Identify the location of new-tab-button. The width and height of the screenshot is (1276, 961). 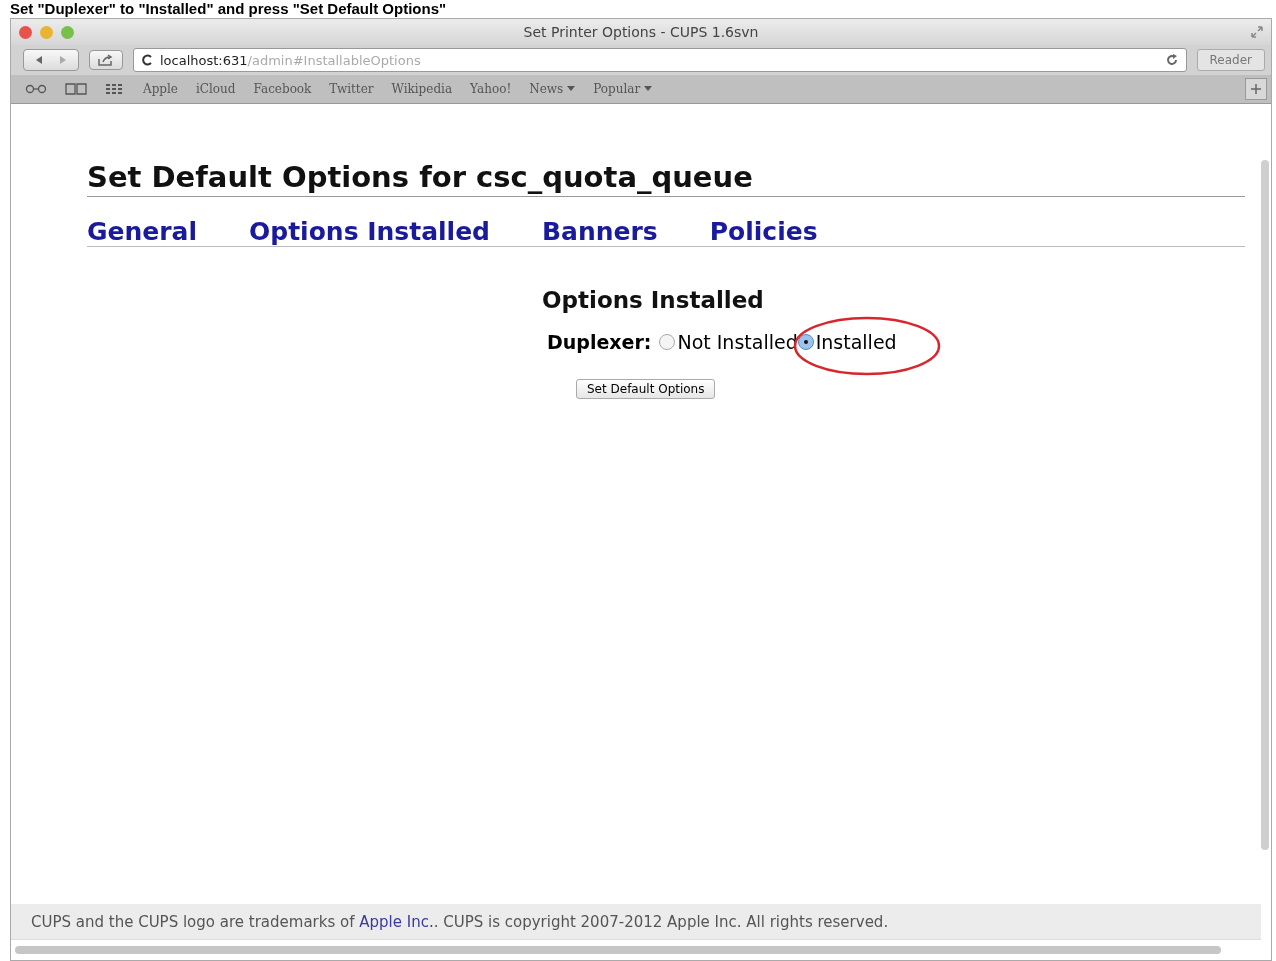
(1256, 89).